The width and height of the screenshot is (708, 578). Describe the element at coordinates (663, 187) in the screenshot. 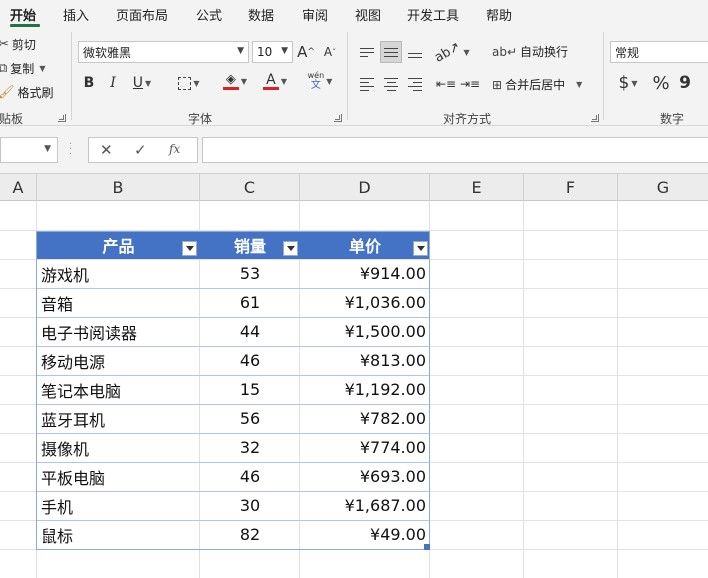

I see `column-header-g: G` at that location.